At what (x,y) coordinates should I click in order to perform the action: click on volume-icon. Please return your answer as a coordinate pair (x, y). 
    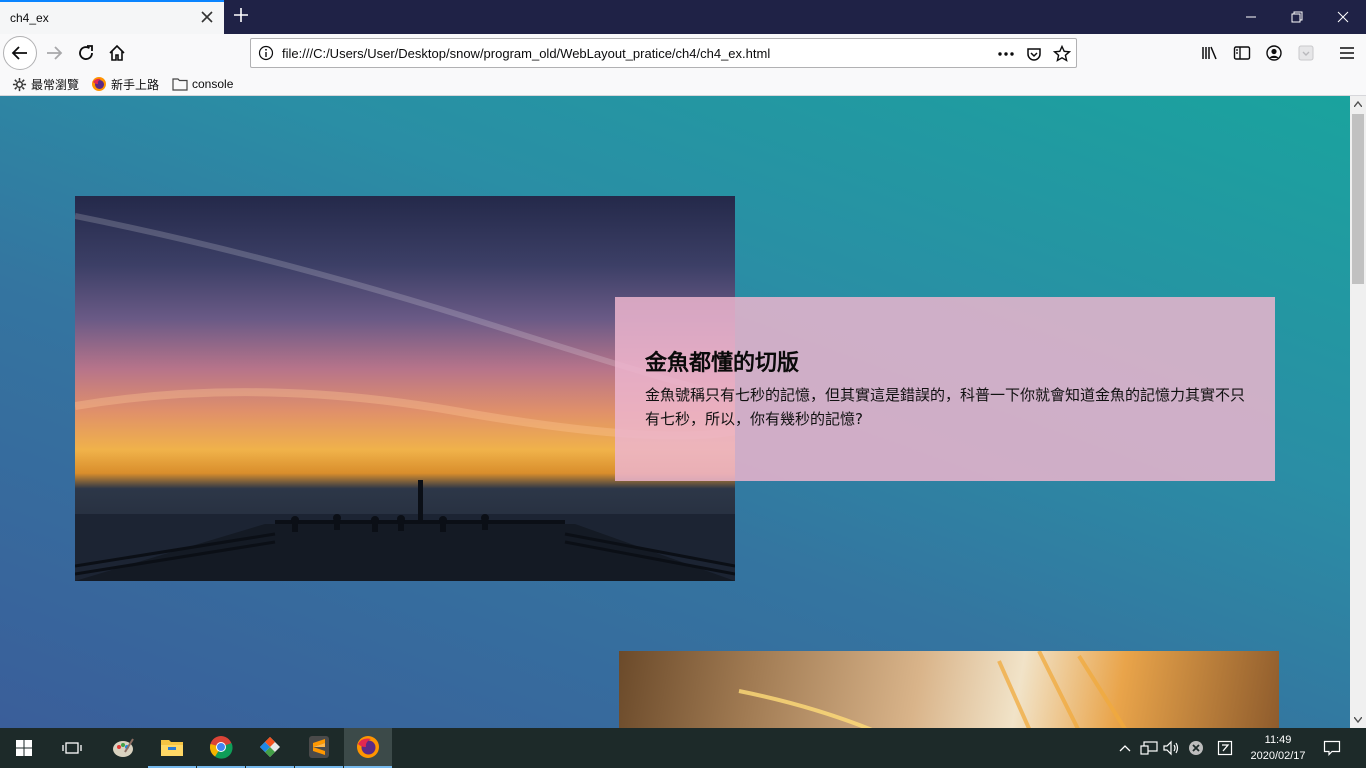
    Looking at the image, I should click on (1172, 748).